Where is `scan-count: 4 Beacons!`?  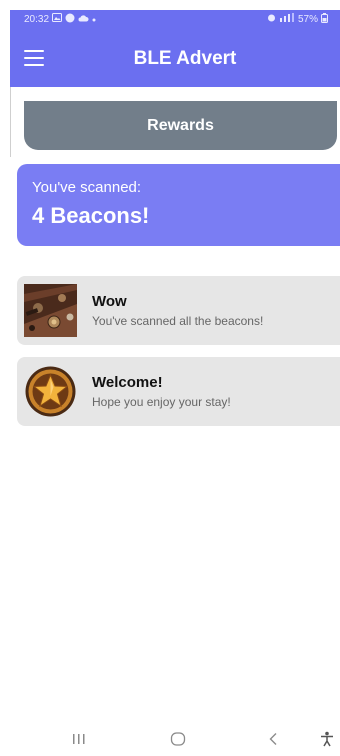 scan-count: 4 Beacons! is located at coordinates (91, 215).